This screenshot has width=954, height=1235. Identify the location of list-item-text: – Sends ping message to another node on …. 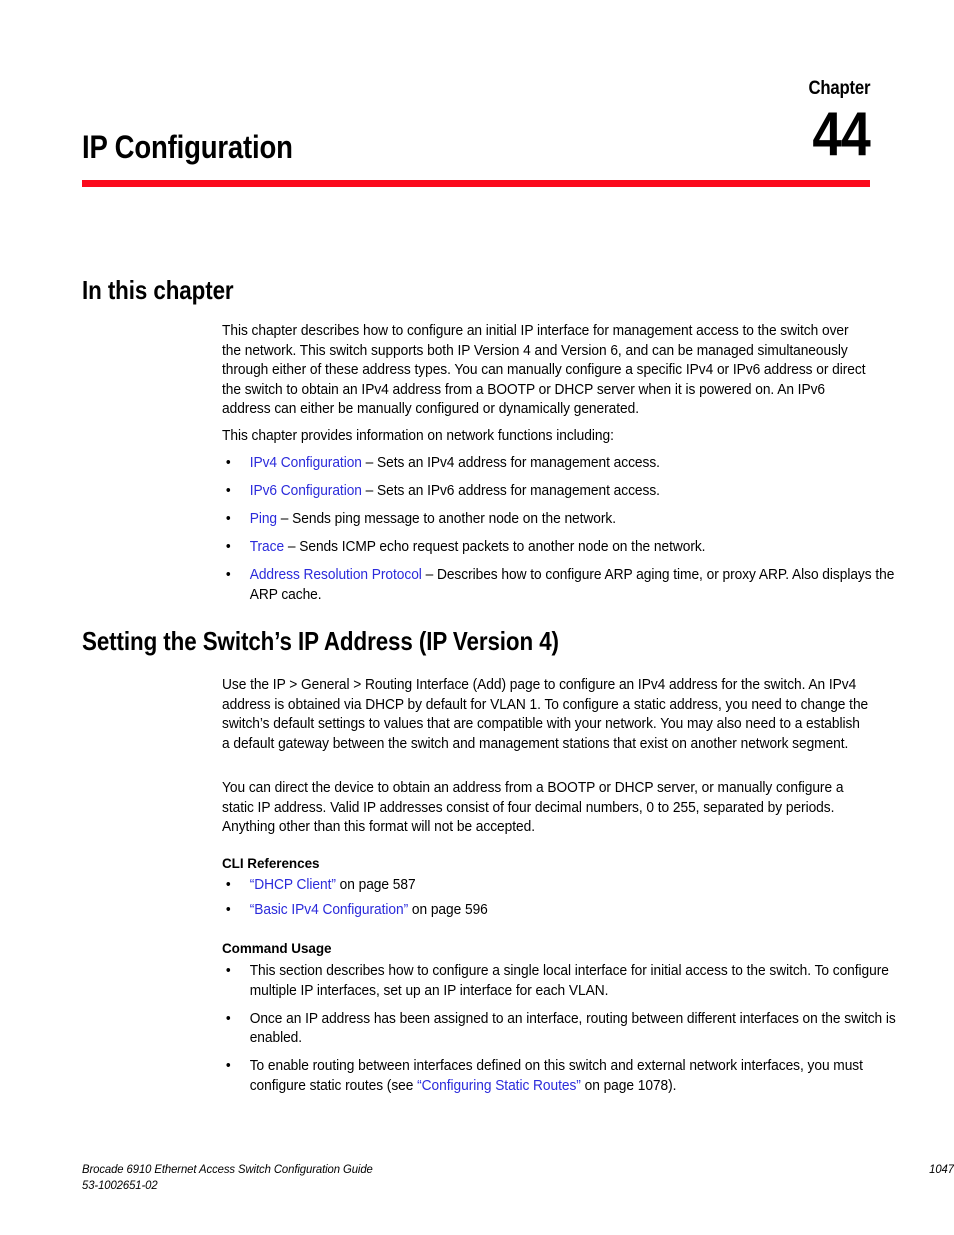
(447, 519).